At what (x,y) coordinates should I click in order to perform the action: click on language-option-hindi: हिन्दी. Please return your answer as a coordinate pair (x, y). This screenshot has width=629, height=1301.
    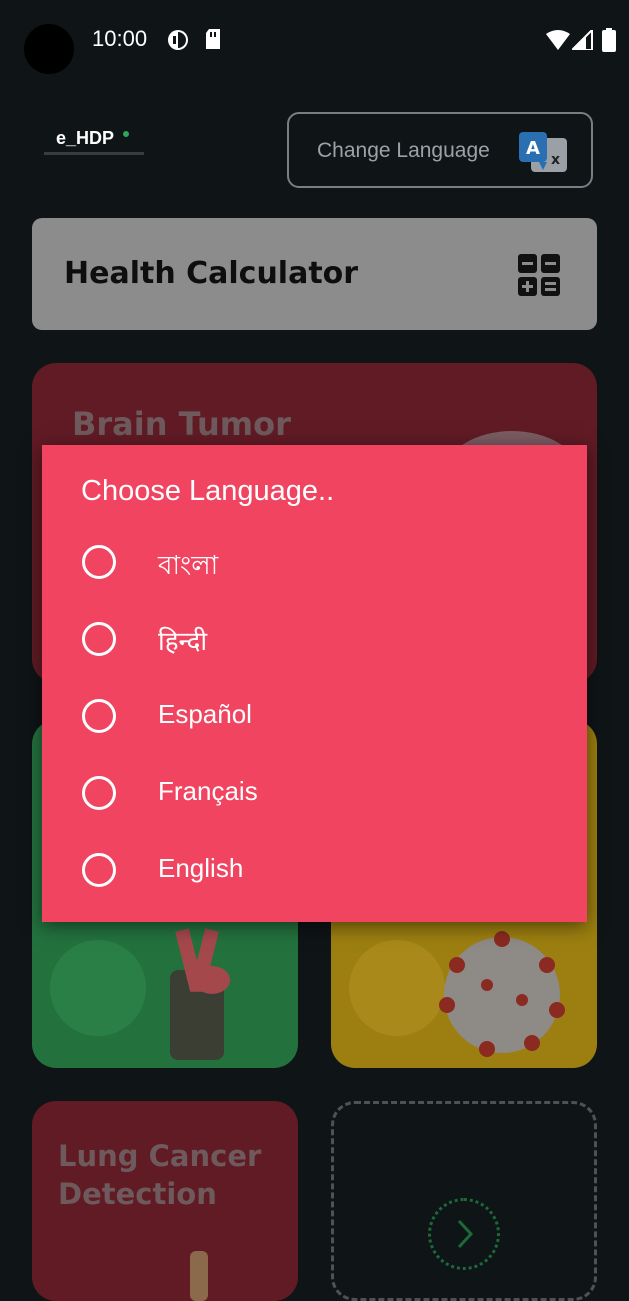
    Looking at the image, I should click on (322, 640).